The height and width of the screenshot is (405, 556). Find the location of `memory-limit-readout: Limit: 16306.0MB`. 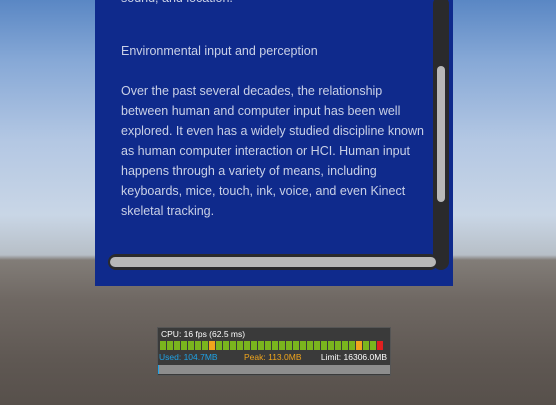

memory-limit-readout: Limit: 16306.0MB is located at coordinates (353, 357).